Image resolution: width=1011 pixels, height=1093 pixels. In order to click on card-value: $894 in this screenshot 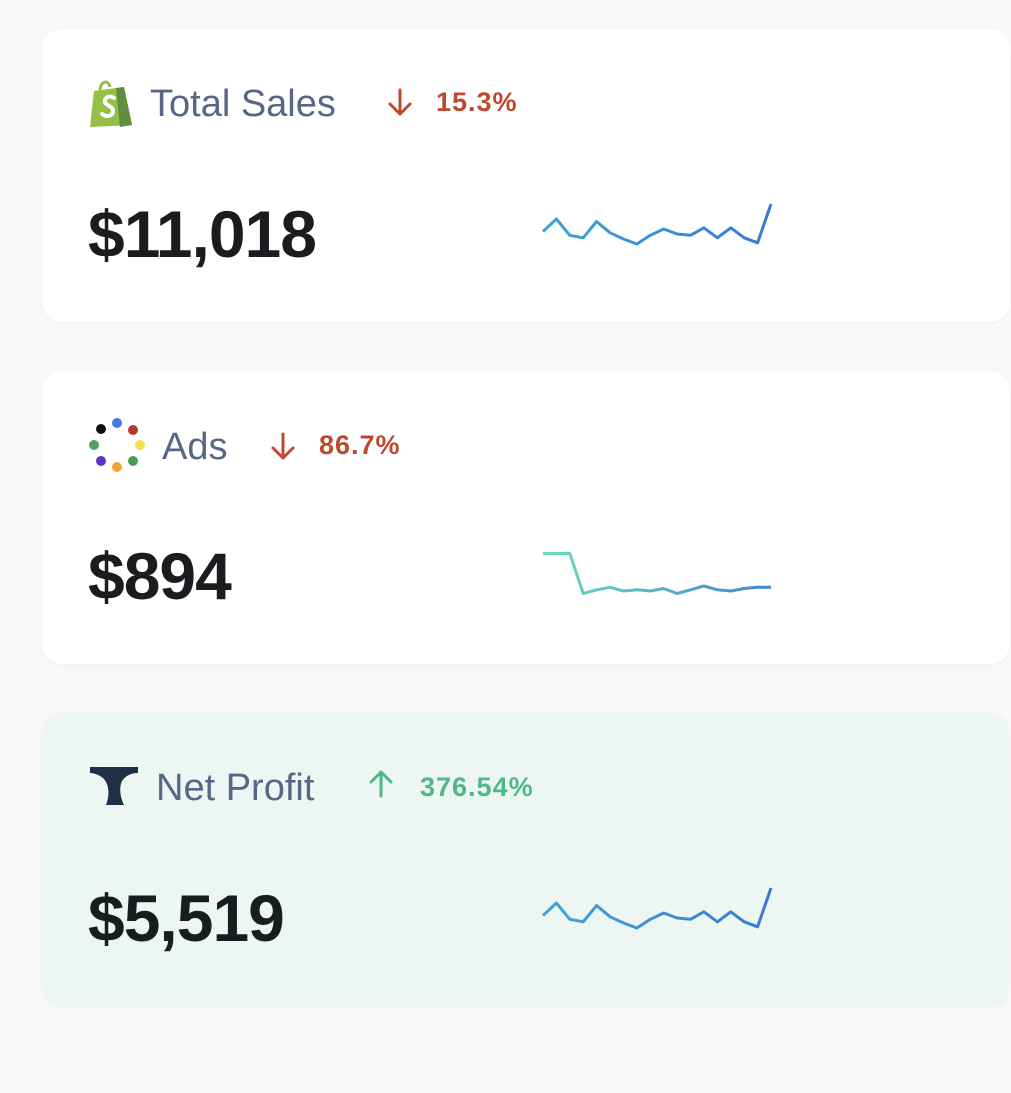, I will do `click(160, 576)`.